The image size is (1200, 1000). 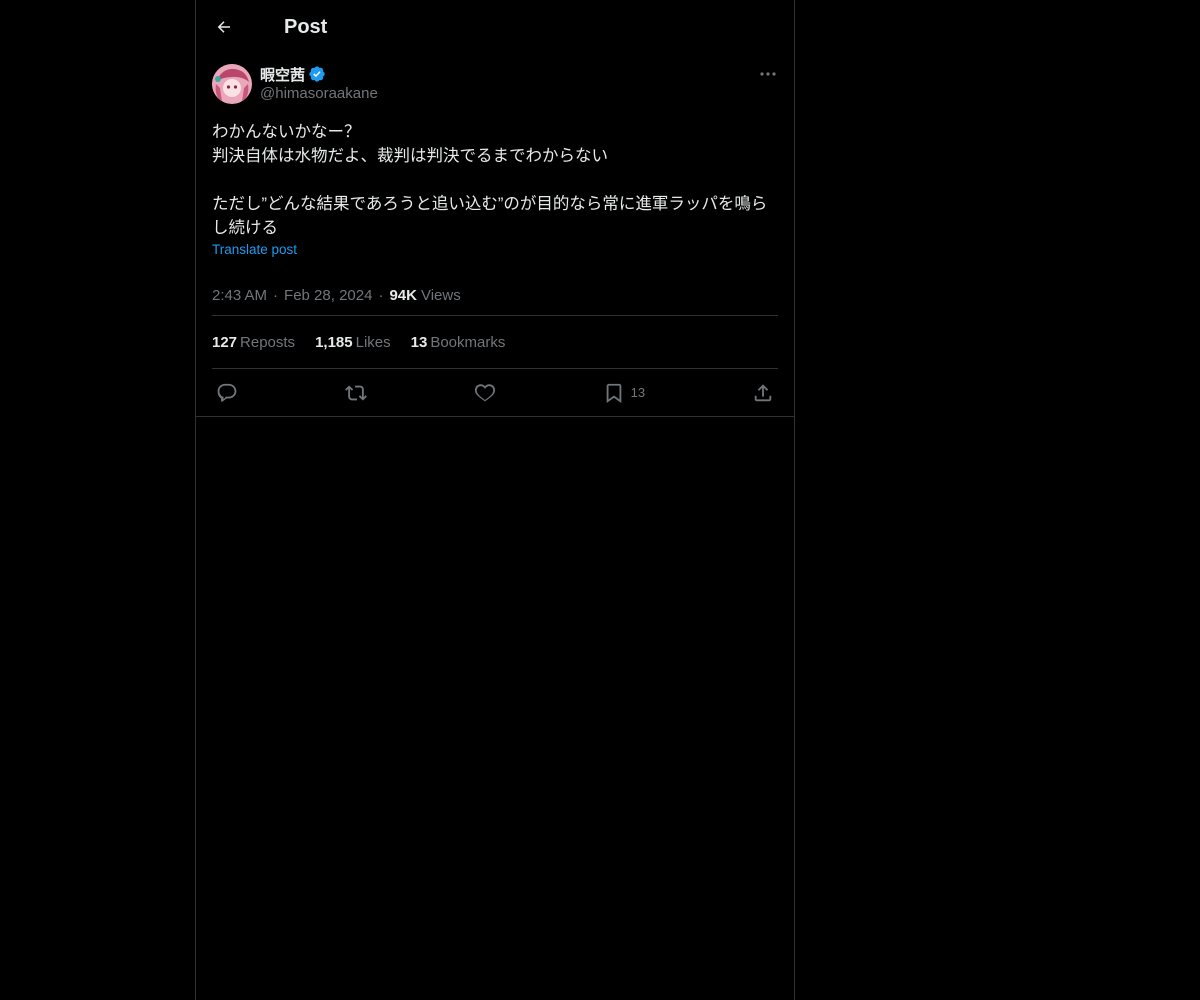 I want to click on likes-stat: 1,185 Likes, so click(x=353, y=342).